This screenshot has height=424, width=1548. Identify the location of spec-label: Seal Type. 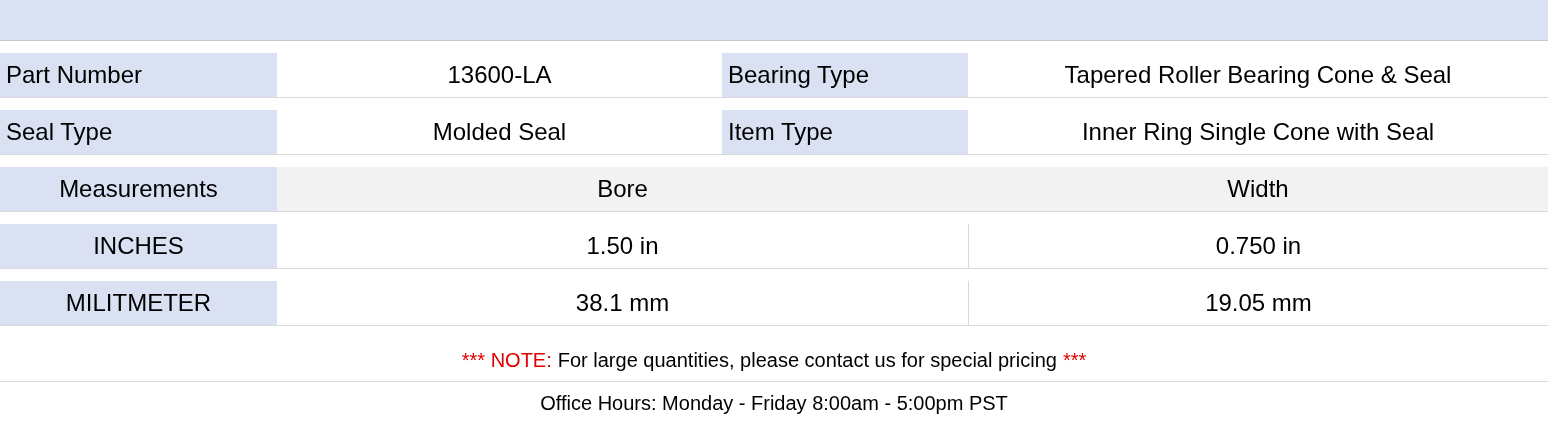
(138, 132).